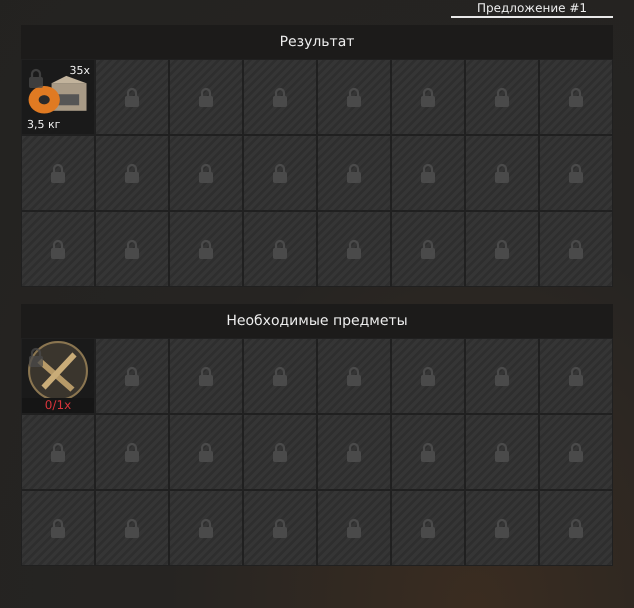 This screenshot has width=634, height=608. Describe the element at coordinates (58, 97) in the screenshot. I see `item-slot: 35x 3,5 кг` at that location.